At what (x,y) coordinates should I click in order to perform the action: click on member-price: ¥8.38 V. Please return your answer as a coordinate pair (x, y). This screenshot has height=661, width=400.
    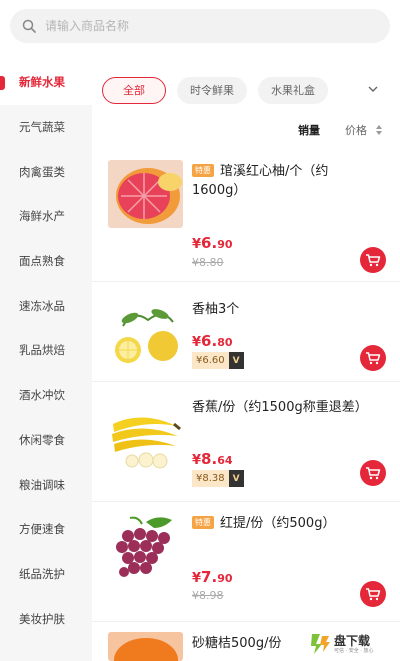
    Looking at the image, I should click on (218, 478).